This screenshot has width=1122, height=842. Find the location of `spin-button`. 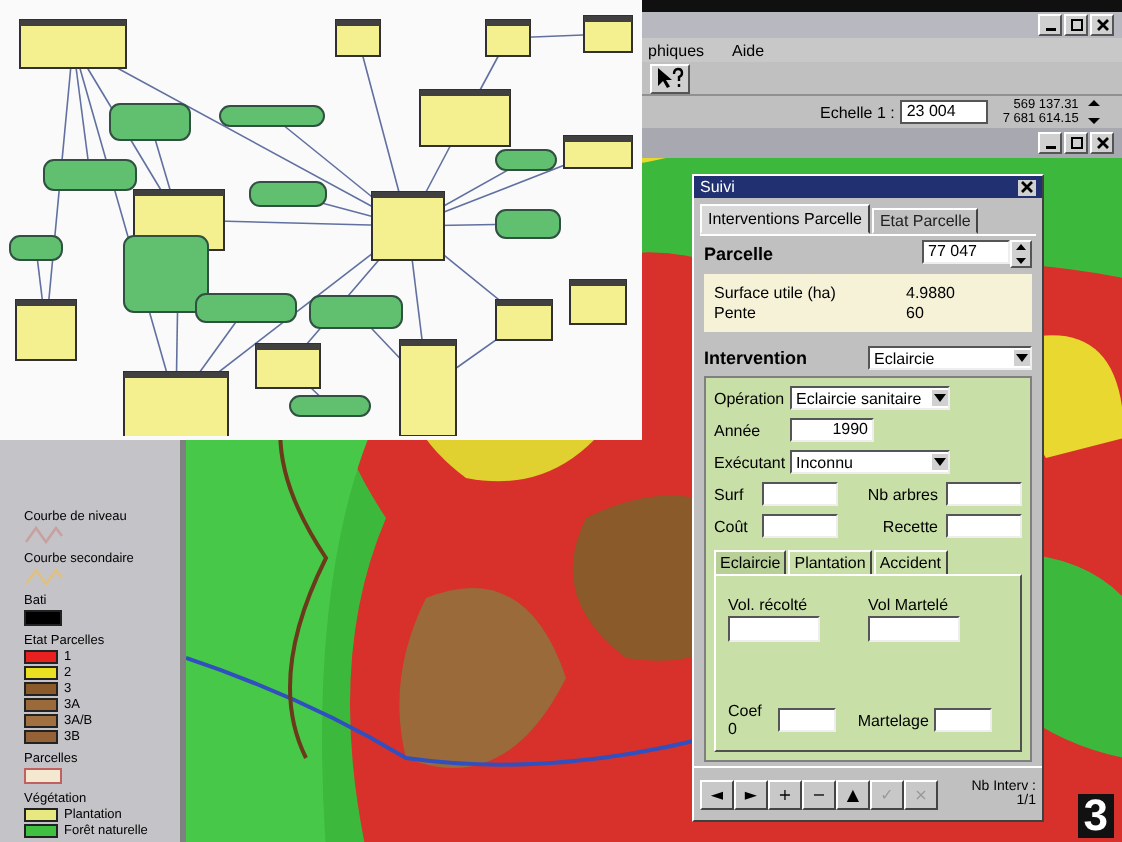

spin-button is located at coordinates (1021, 254).